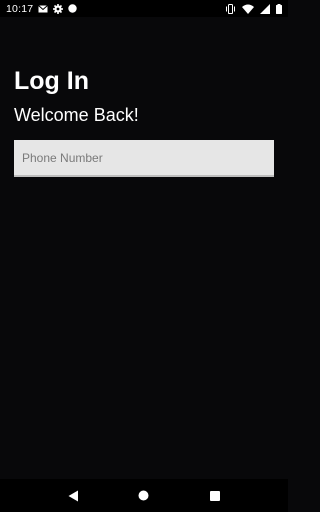 The height and width of the screenshot is (512, 320). I want to click on navigation-bar, so click(144, 495).